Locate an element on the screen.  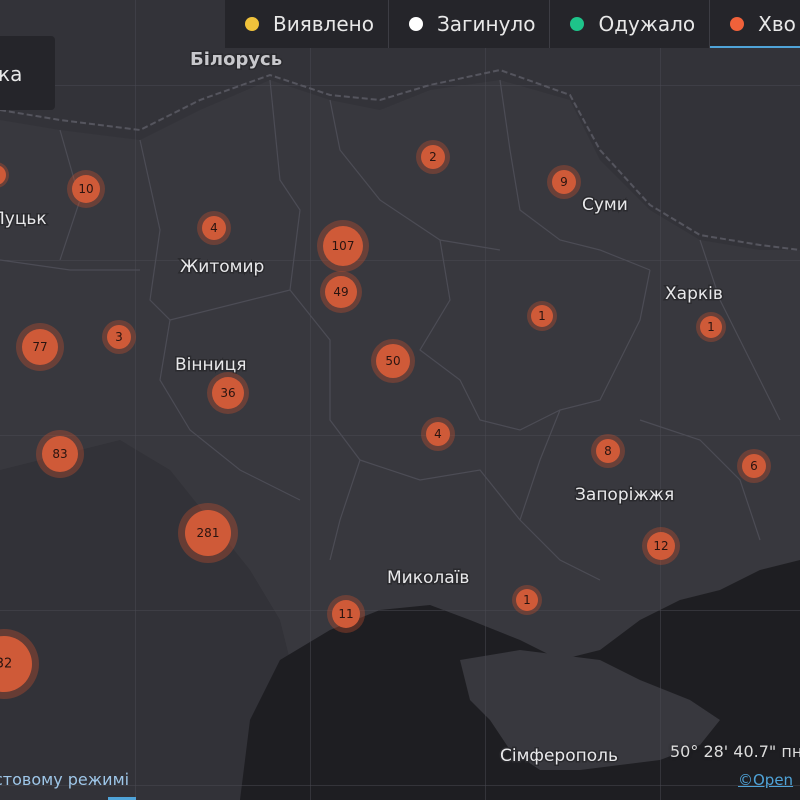
case-cluster: 83 is located at coordinates (60, 454).